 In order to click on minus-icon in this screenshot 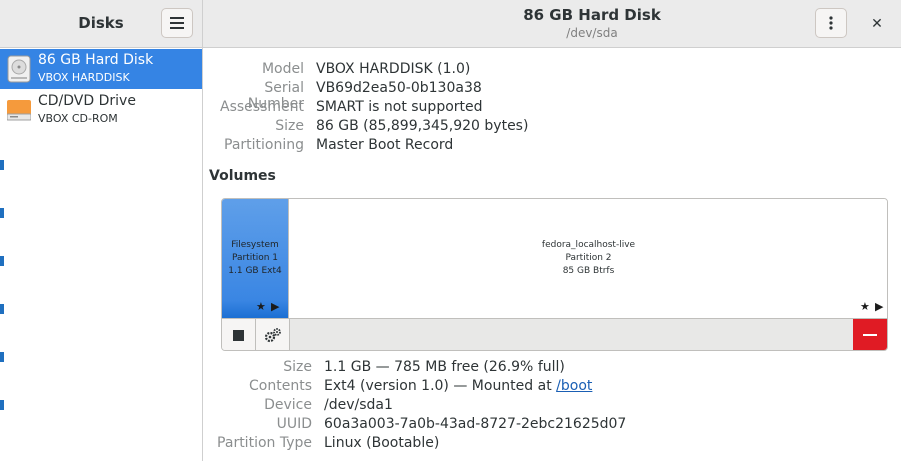, I will do `click(870, 335)`.